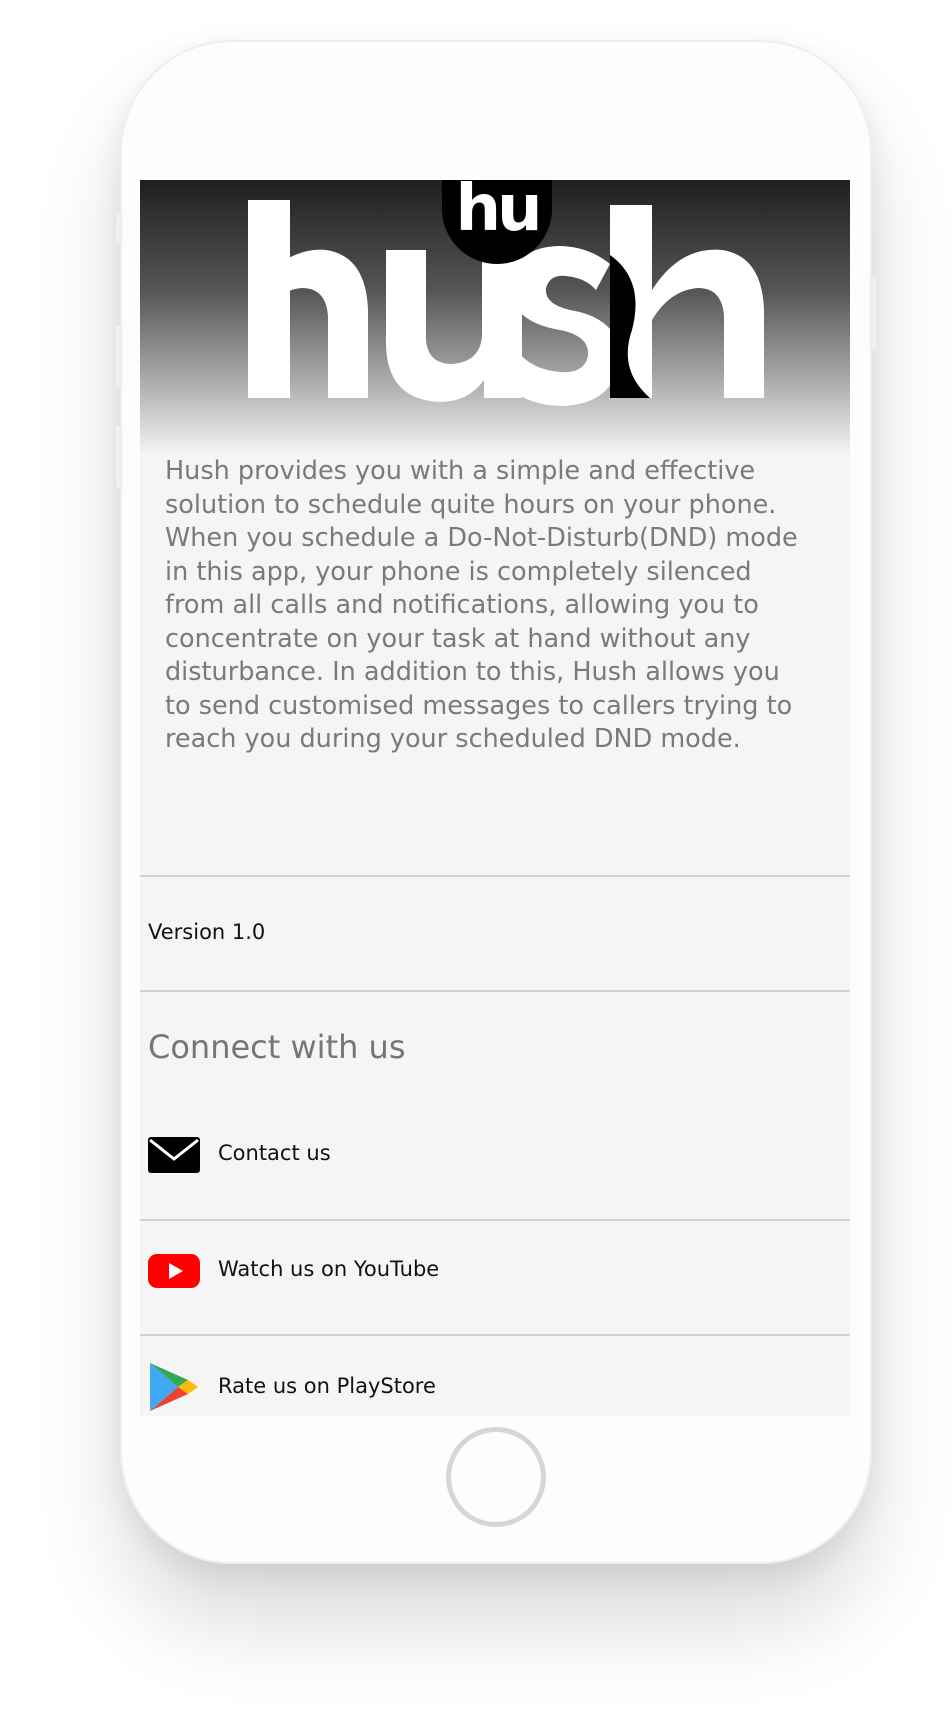 This screenshot has height=1724, width=952. Describe the element at coordinates (174, 1387) in the screenshot. I see `playstore-icon` at that location.